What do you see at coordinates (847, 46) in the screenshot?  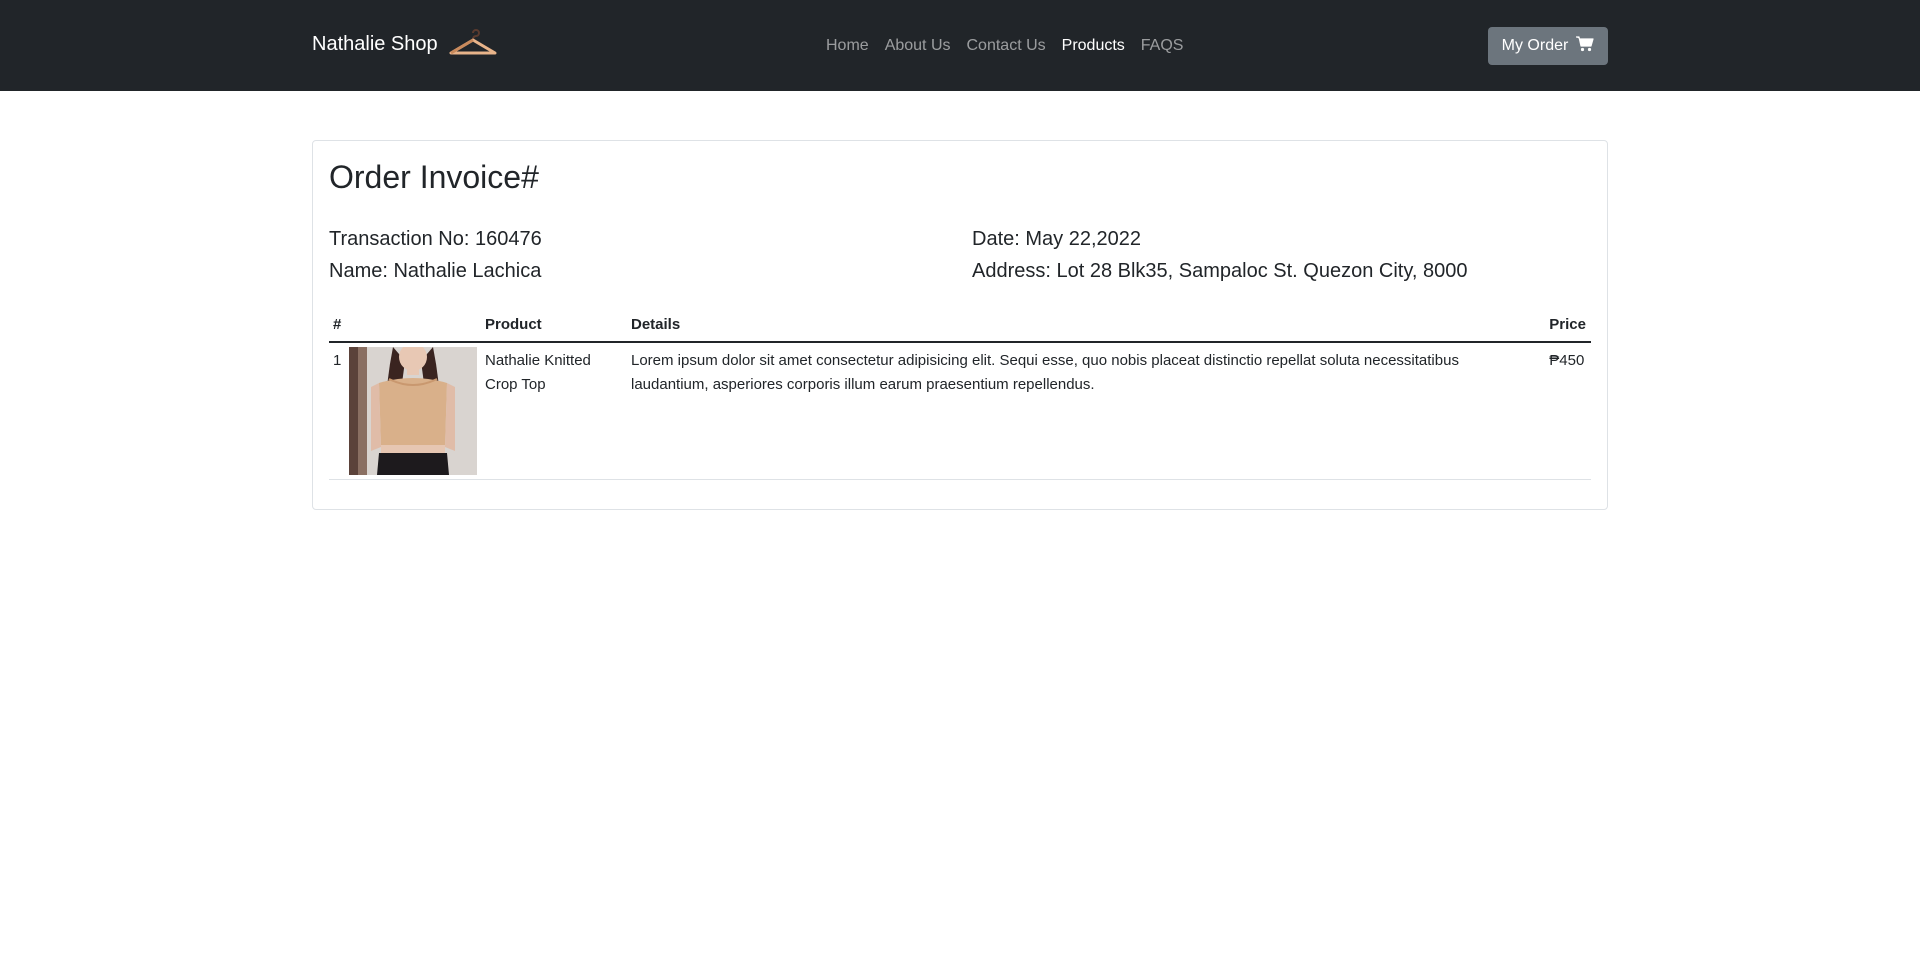 I see `nav-home: Home` at bounding box center [847, 46].